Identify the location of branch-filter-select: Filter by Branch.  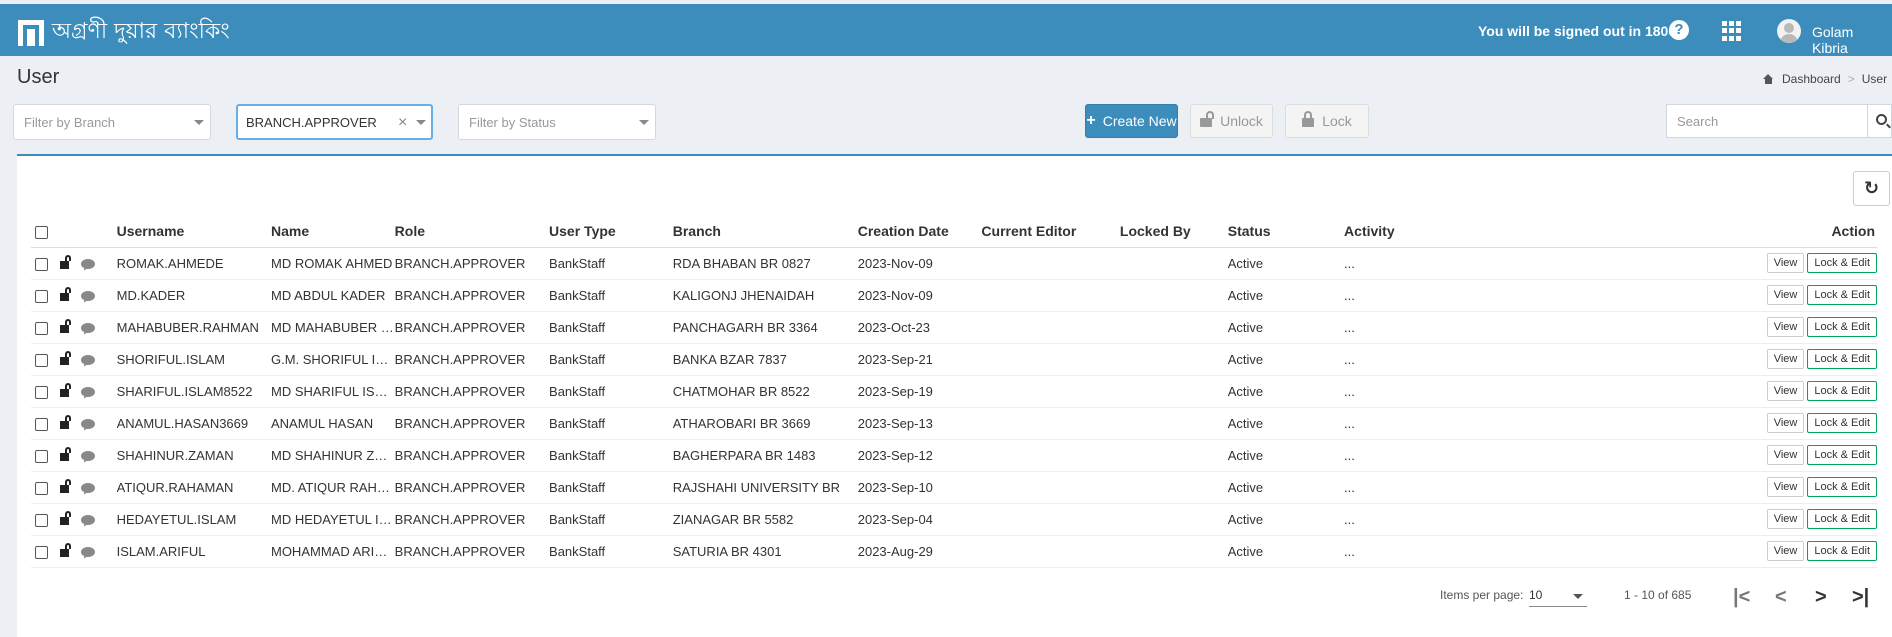
(112, 122).